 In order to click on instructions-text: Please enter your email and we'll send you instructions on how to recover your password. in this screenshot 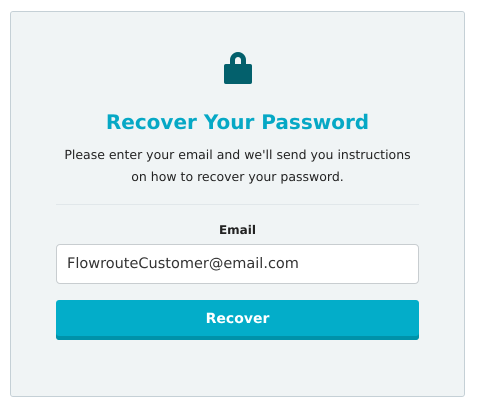, I will do `click(237, 166)`.